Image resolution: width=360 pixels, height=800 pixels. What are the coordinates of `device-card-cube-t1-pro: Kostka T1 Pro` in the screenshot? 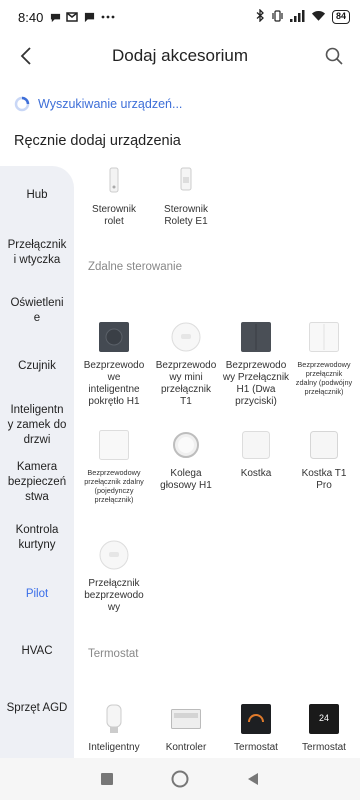 It's located at (324, 460).